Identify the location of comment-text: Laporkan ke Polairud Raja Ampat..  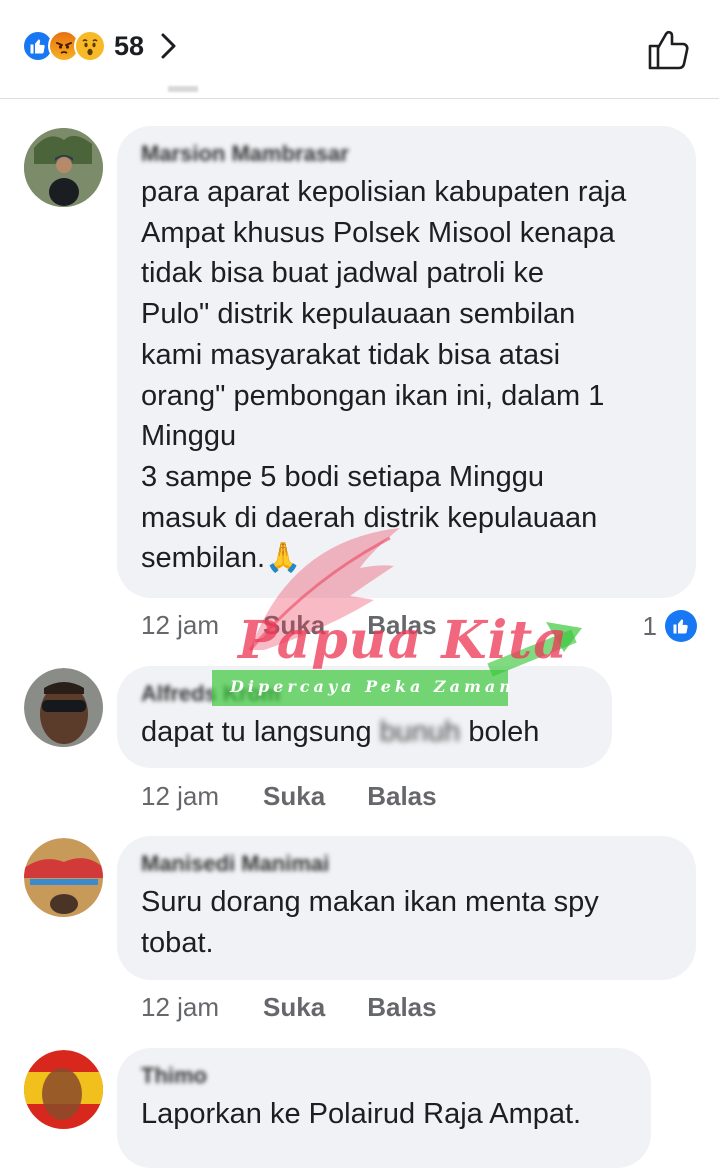
(361, 1114).